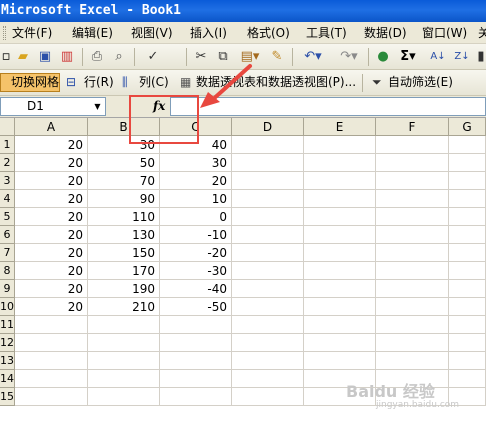  What do you see at coordinates (124, 289) in the screenshot?
I see `cell: 190` at bounding box center [124, 289].